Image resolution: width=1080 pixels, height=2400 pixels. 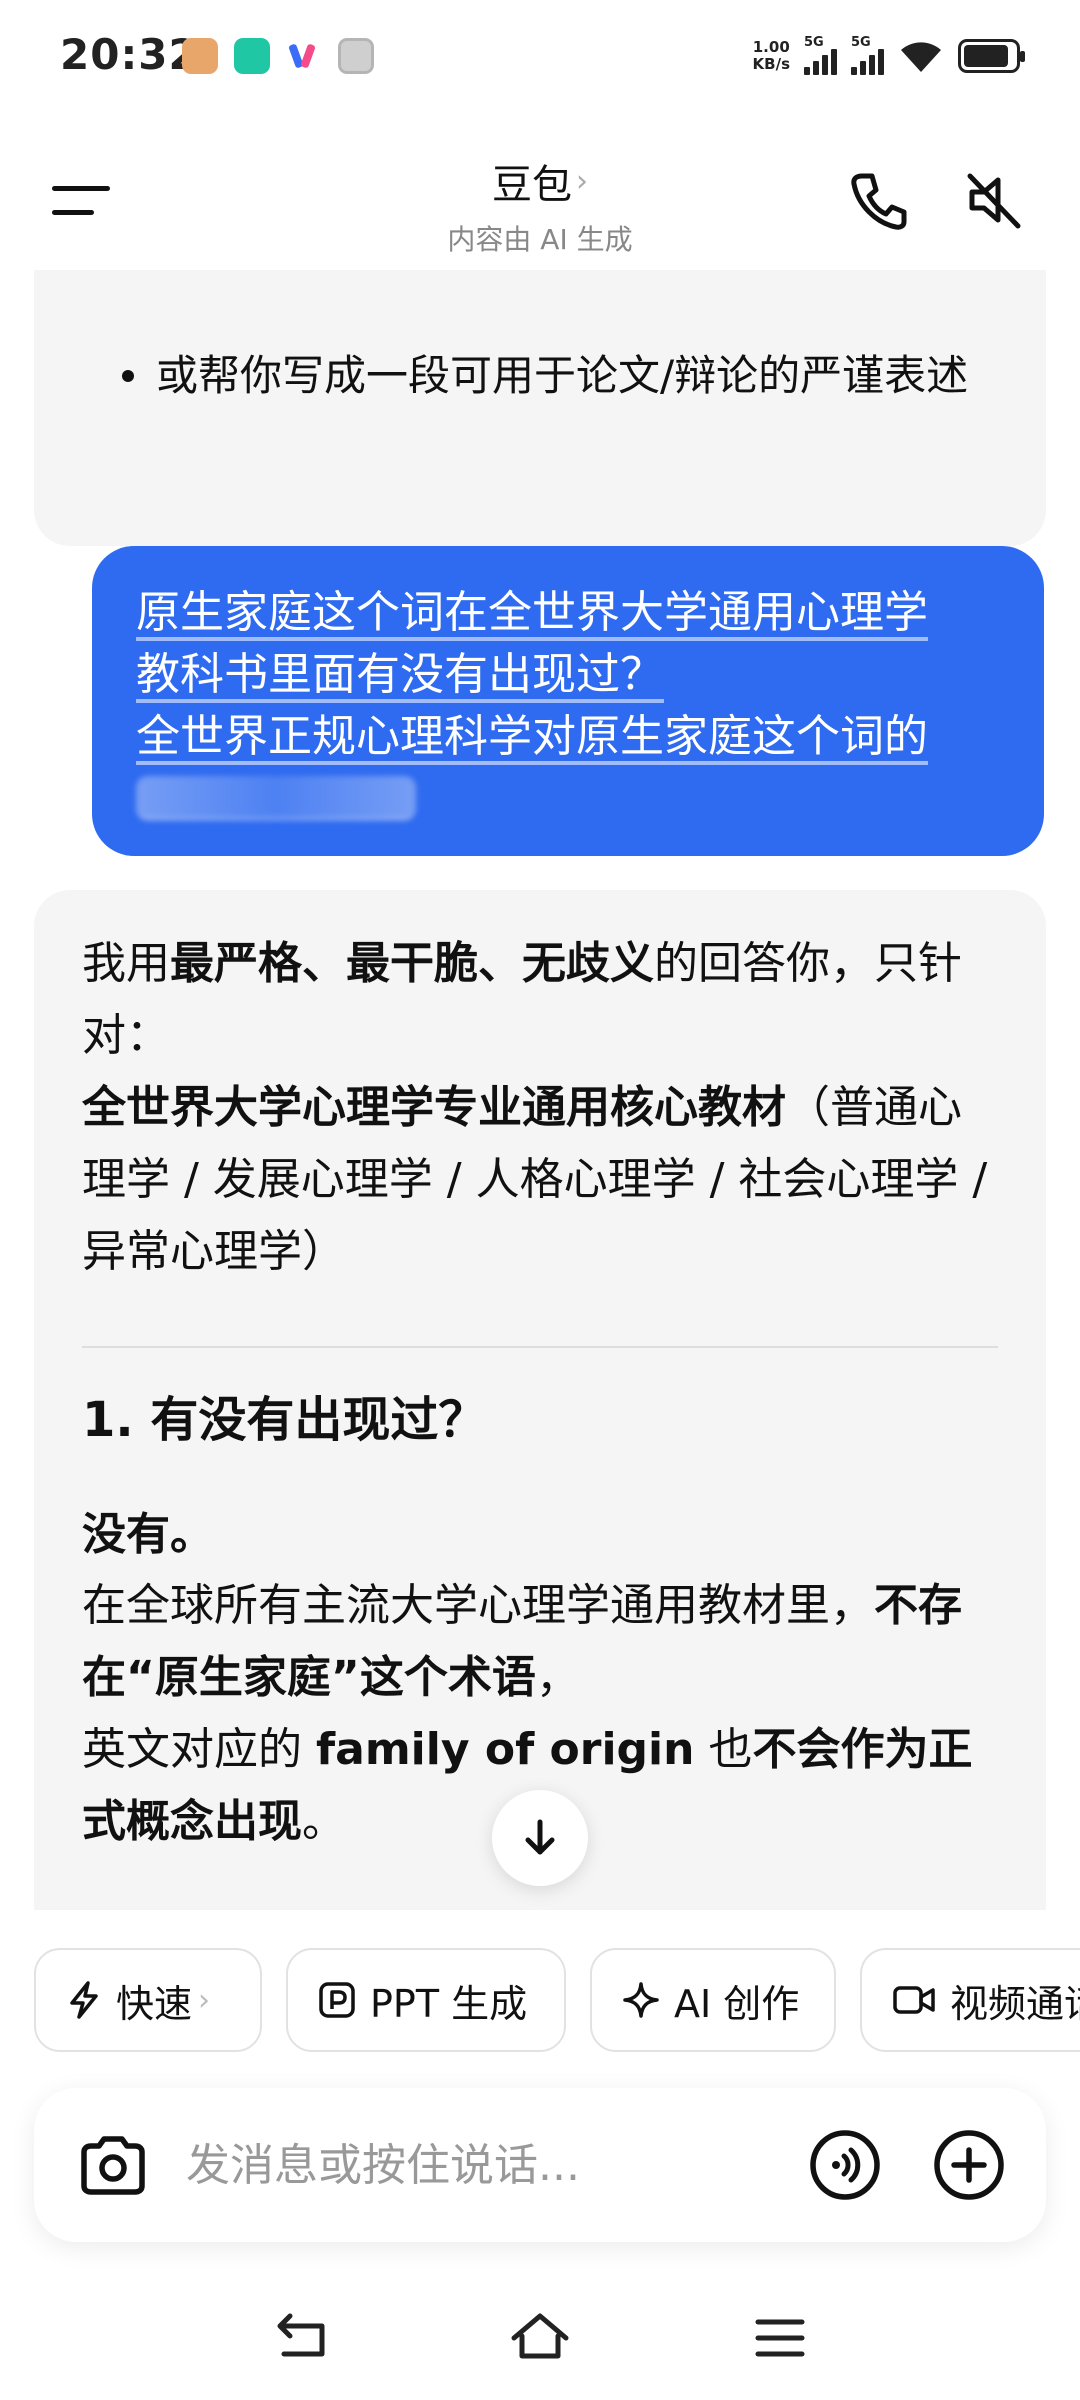 What do you see at coordinates (302, 2338) in the screenshot?
I see `back-icon` at bounding box center [302, 2338].